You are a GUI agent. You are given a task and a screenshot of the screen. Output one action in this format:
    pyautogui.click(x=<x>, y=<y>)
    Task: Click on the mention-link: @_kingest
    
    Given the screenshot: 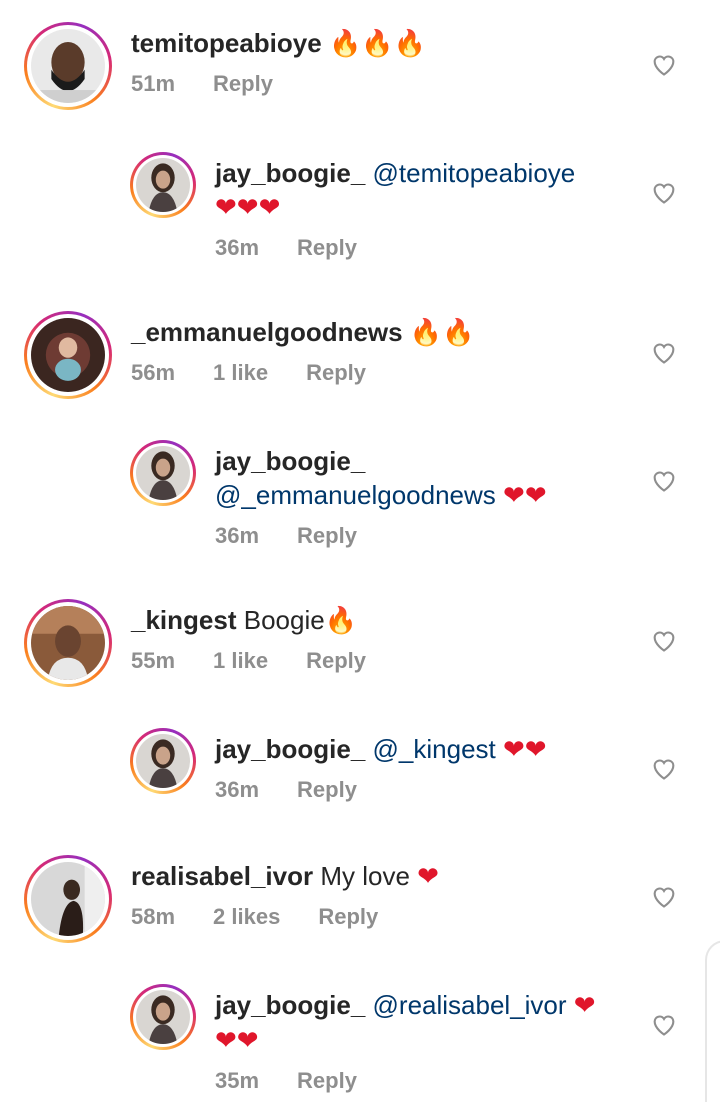 What is the action you would take?
    pyautogui.click(x=434, y=749)
    